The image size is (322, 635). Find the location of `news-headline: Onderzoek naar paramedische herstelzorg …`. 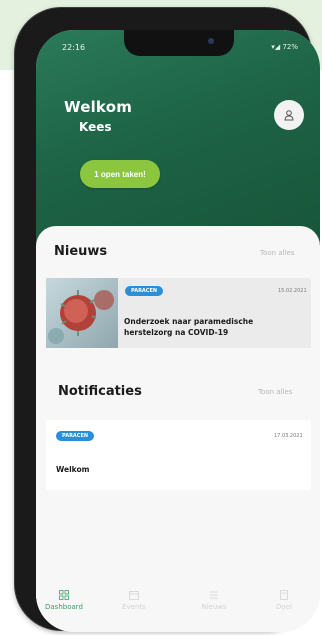

news-headline: Onderzoek naar paramedische herstelzorg … is located at coordinates (189, 327).